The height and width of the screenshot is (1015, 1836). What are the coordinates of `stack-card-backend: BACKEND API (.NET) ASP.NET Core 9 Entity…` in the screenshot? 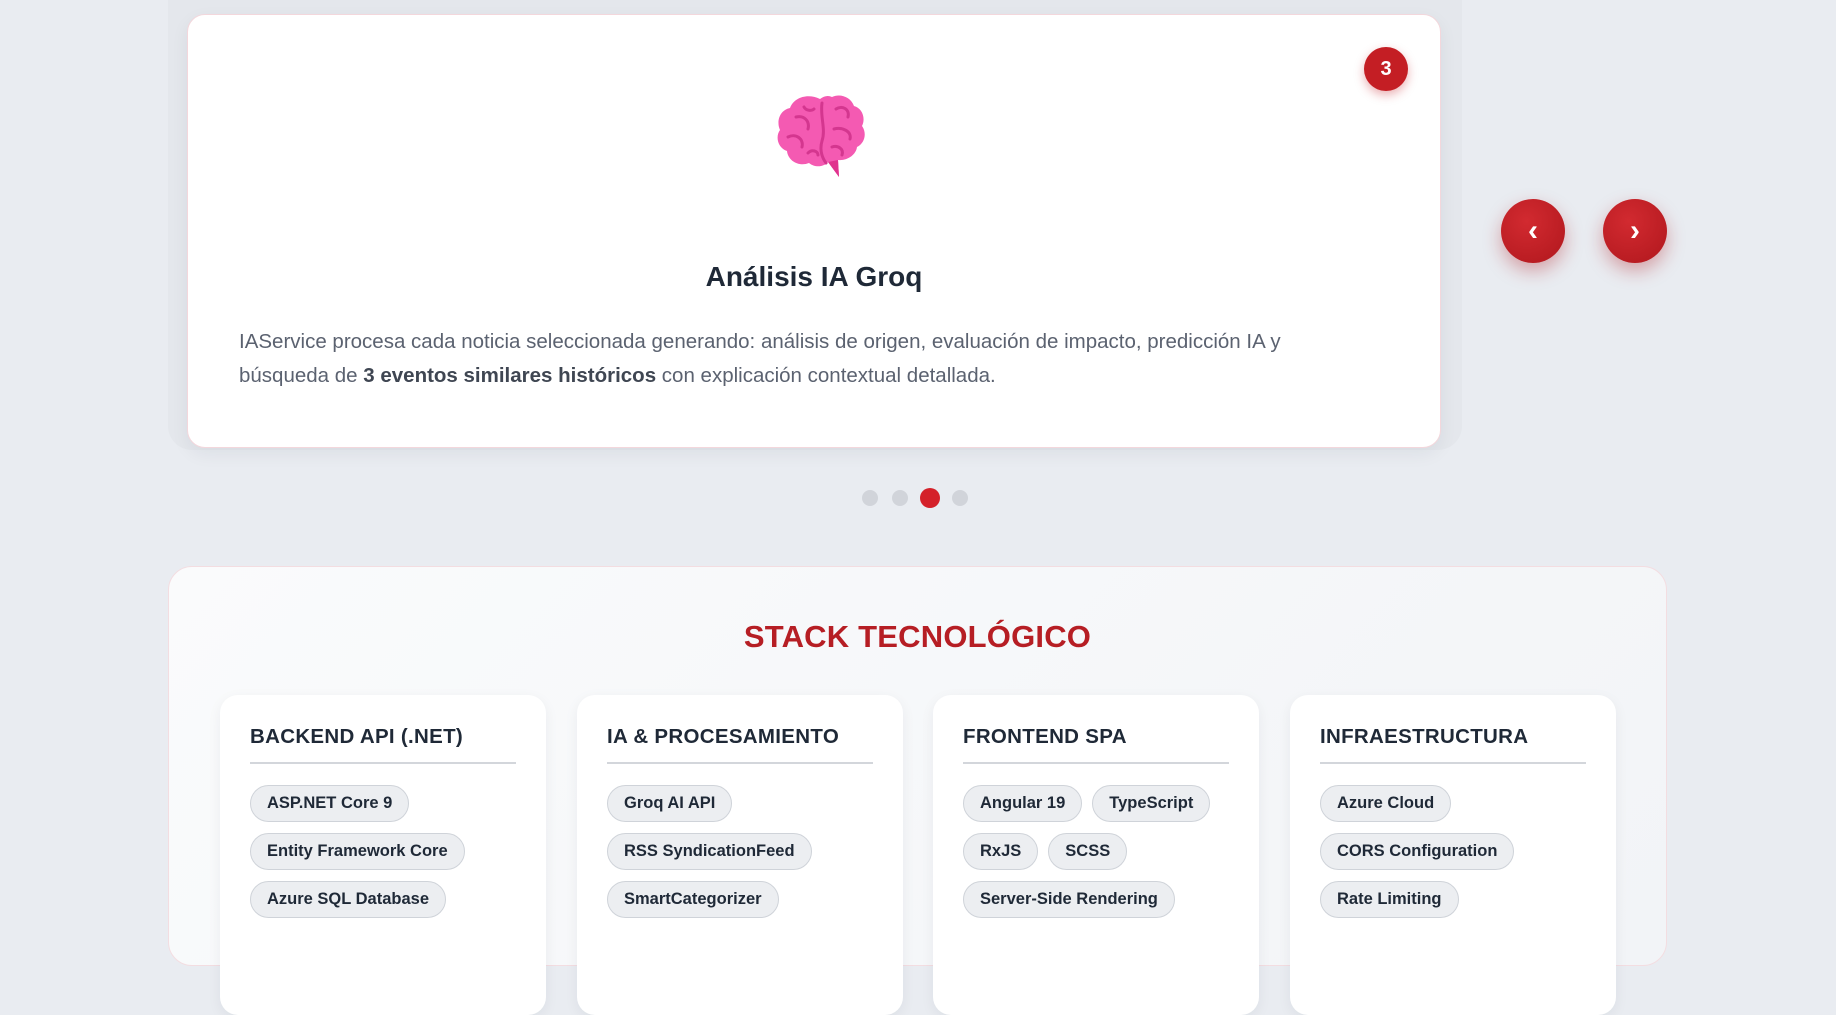 It's located at (383, 855).